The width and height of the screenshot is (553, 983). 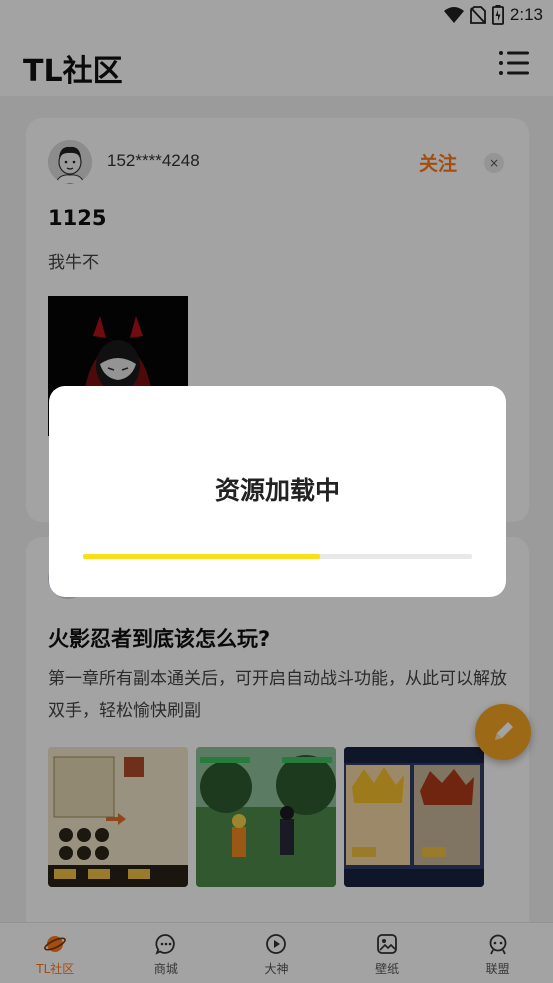 I want to click on loading-progress-bar, so click(x=277, y=556).